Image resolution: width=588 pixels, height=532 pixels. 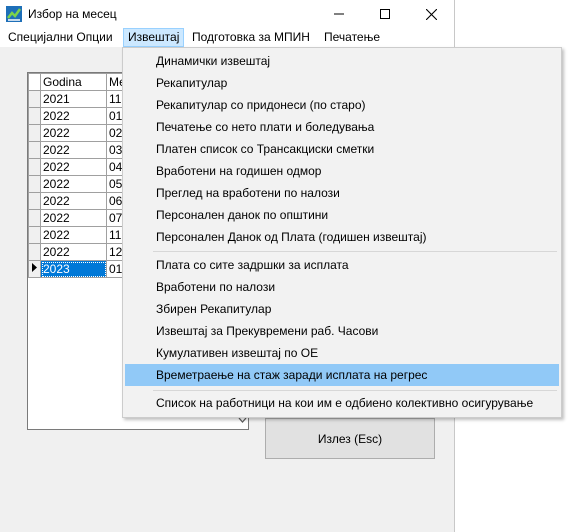 I want to click on menu-reports: Извештај, so click(x=154, y=37).